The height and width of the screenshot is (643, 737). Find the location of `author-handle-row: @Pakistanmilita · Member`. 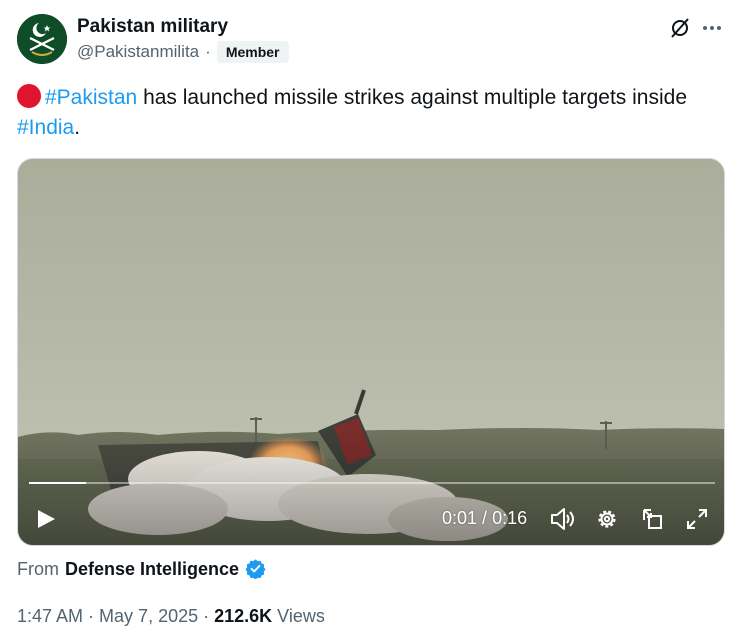

author-handle-row: @Pakistanmilita · Member is located at coordinates (183, 52).